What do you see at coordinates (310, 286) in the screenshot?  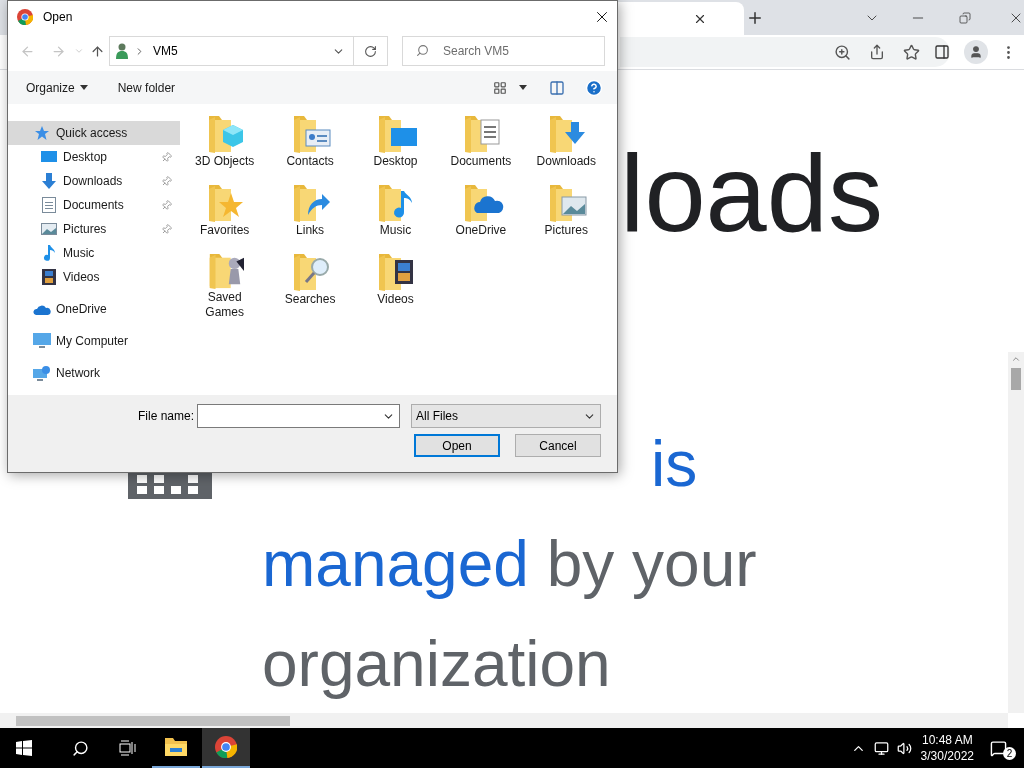 I see `folder-tile: Searches` at bounding box center [310, 286].